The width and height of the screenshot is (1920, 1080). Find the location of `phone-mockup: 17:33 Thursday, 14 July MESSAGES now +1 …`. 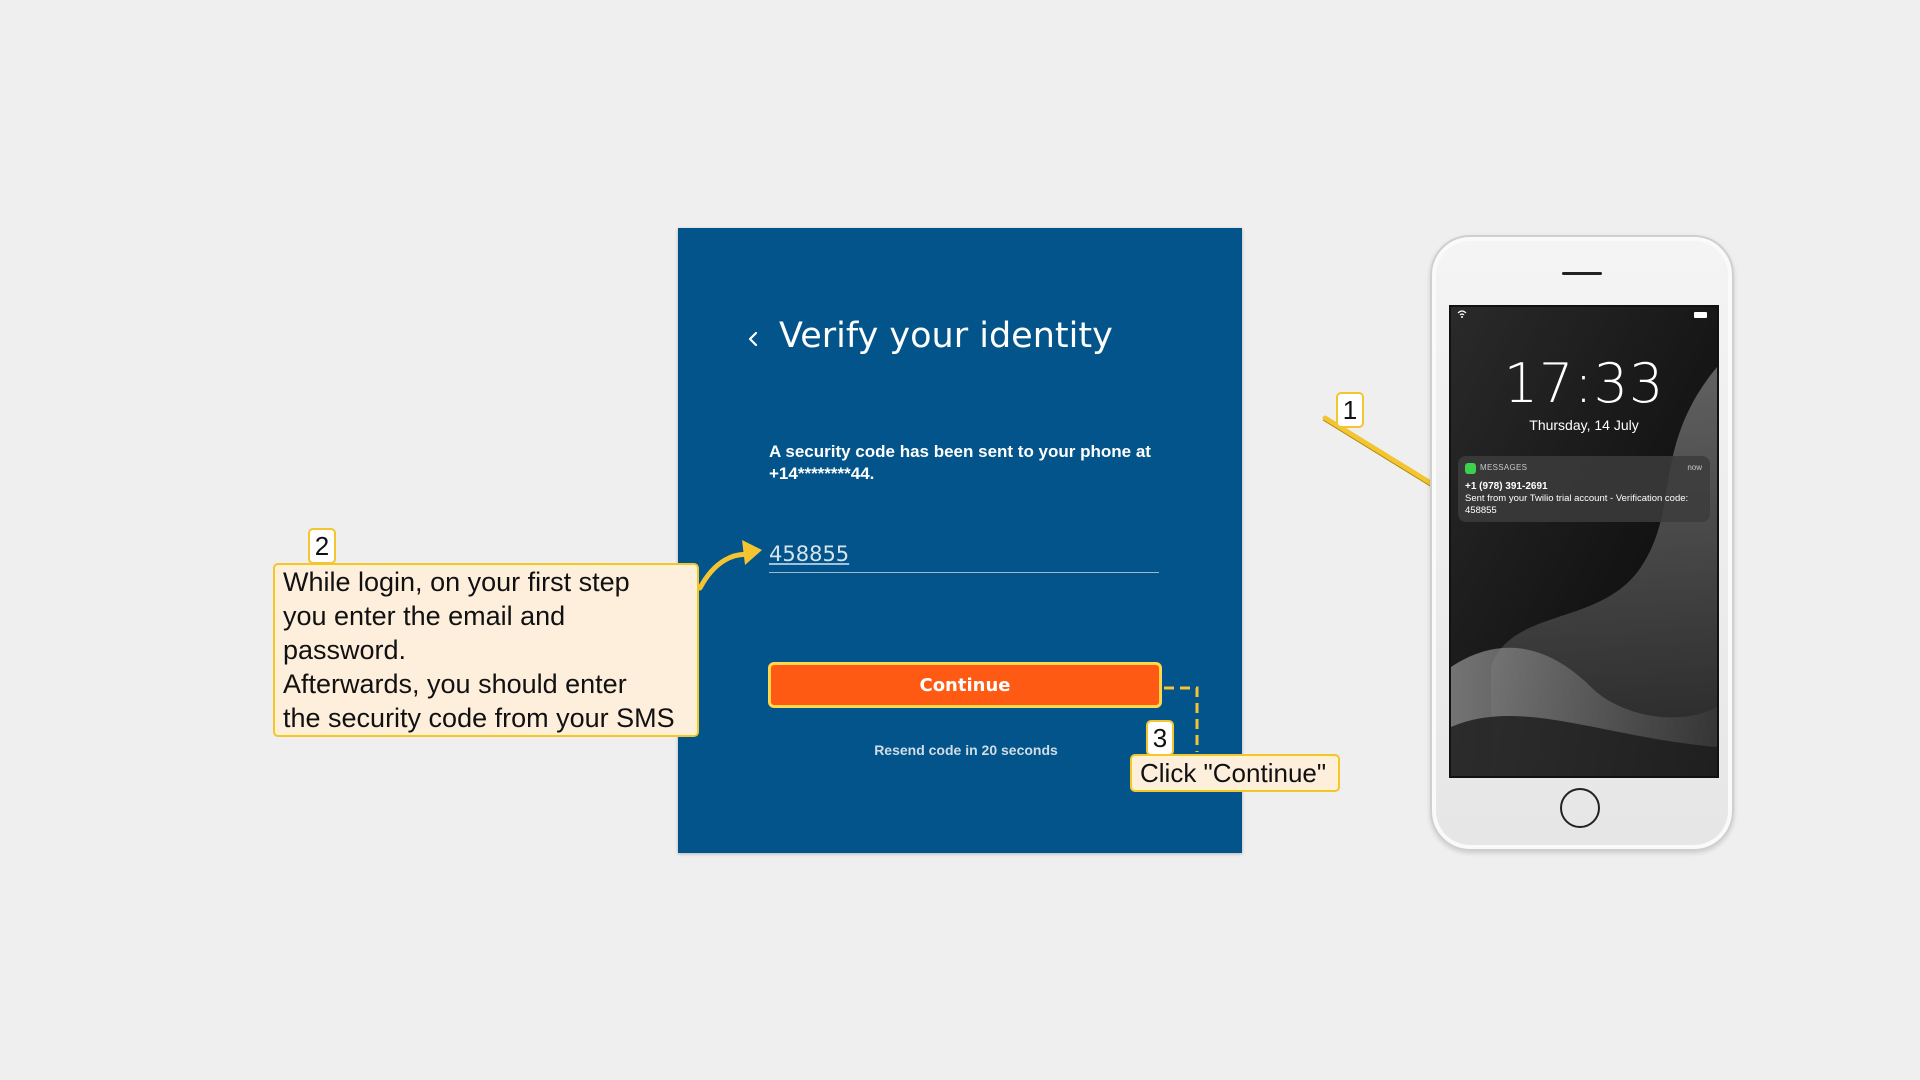

phone-mockup: 17:33 Thursday, 14 July MESSAGES now +1 … is located at coordinates (1582, 543).